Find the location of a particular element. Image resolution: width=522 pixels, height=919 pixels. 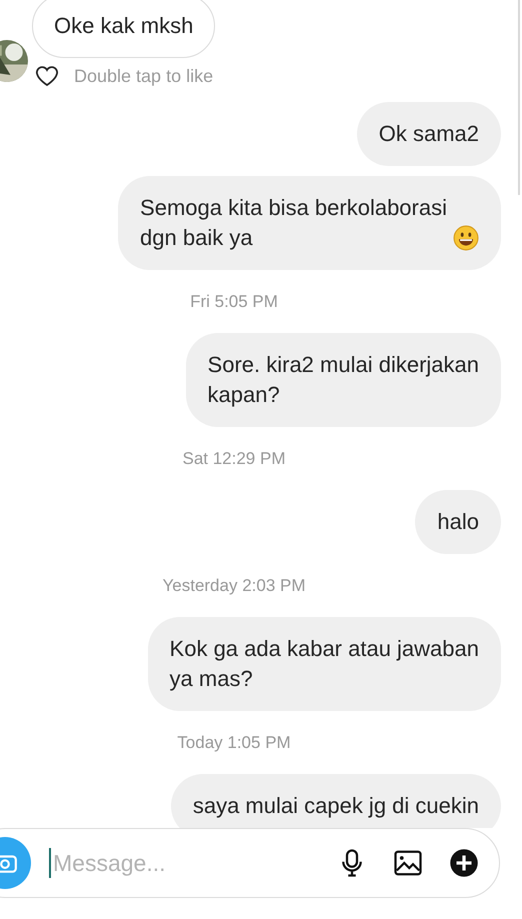

timestamp: Fri 5:05 PM is located at coordinates (234, 302).